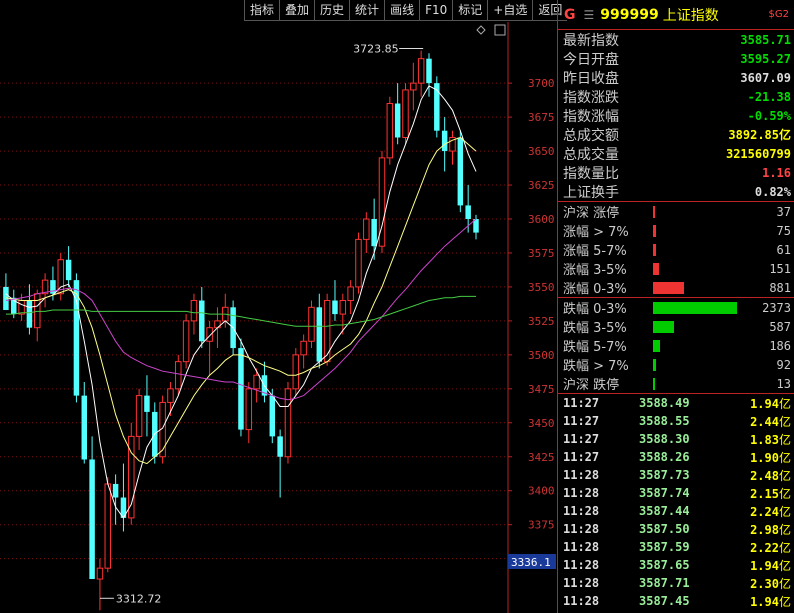 The width and height of the screenshot is (794, 613). Describe the element at coordinates (591, 154) in the screenshot. I see `stat-label: 总成交量` at that location.